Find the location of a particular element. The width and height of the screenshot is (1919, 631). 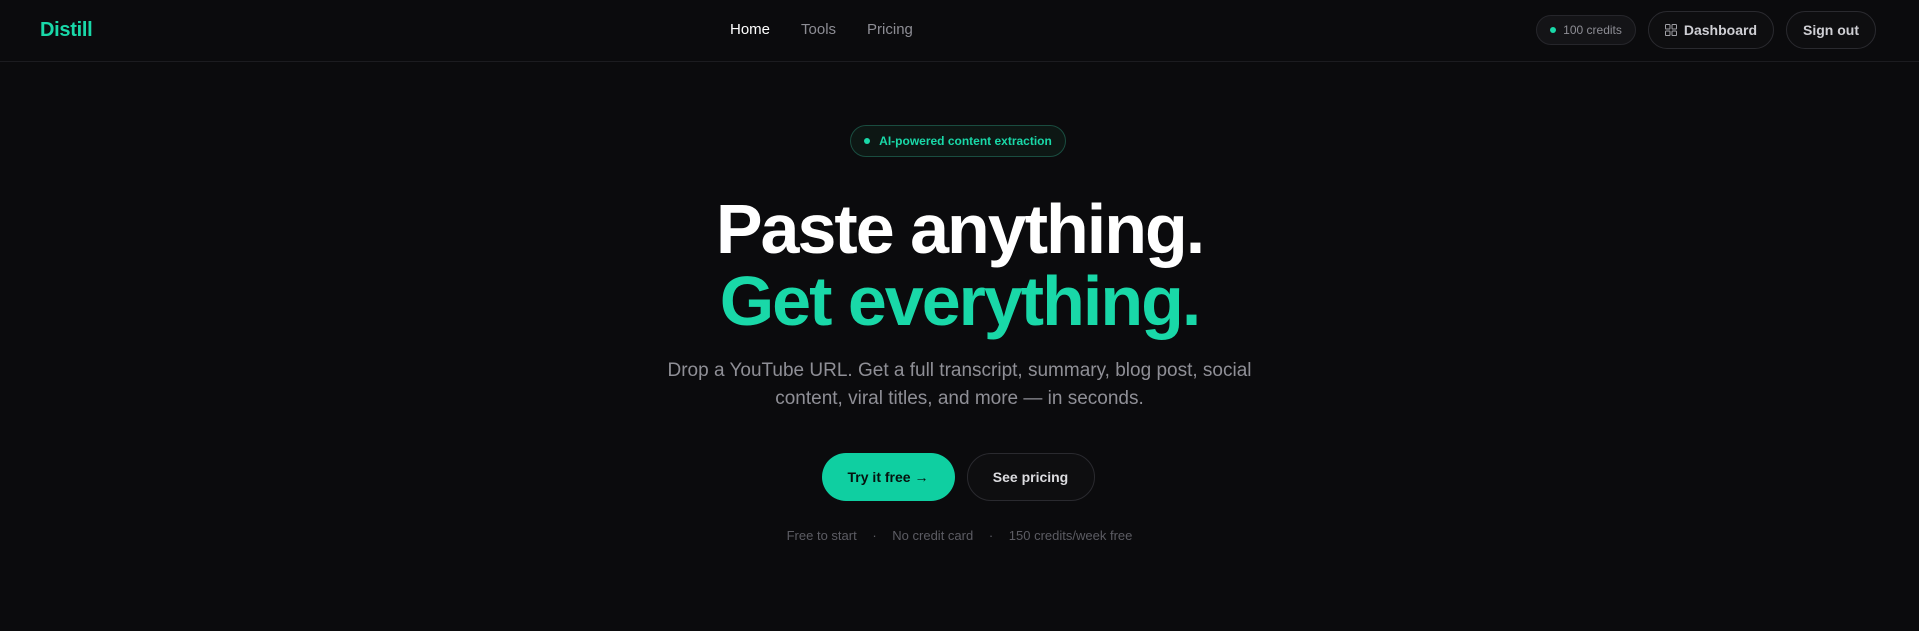

headline-line-1: Paste anything. is located at coordinates (960, 229).